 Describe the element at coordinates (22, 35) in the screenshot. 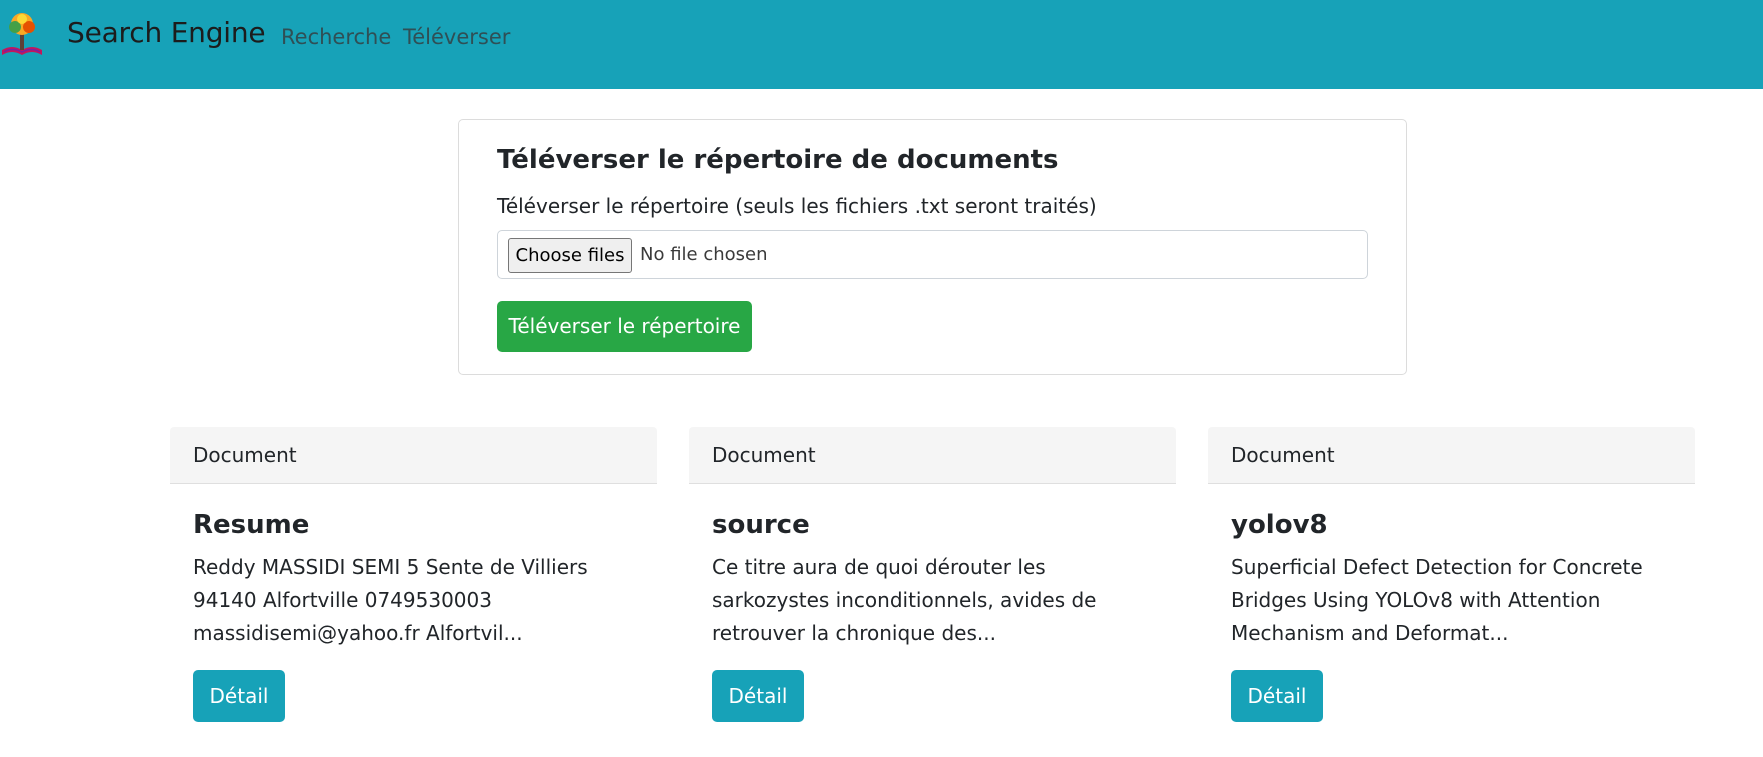

I see `tree-book-logo-icon` at that location.